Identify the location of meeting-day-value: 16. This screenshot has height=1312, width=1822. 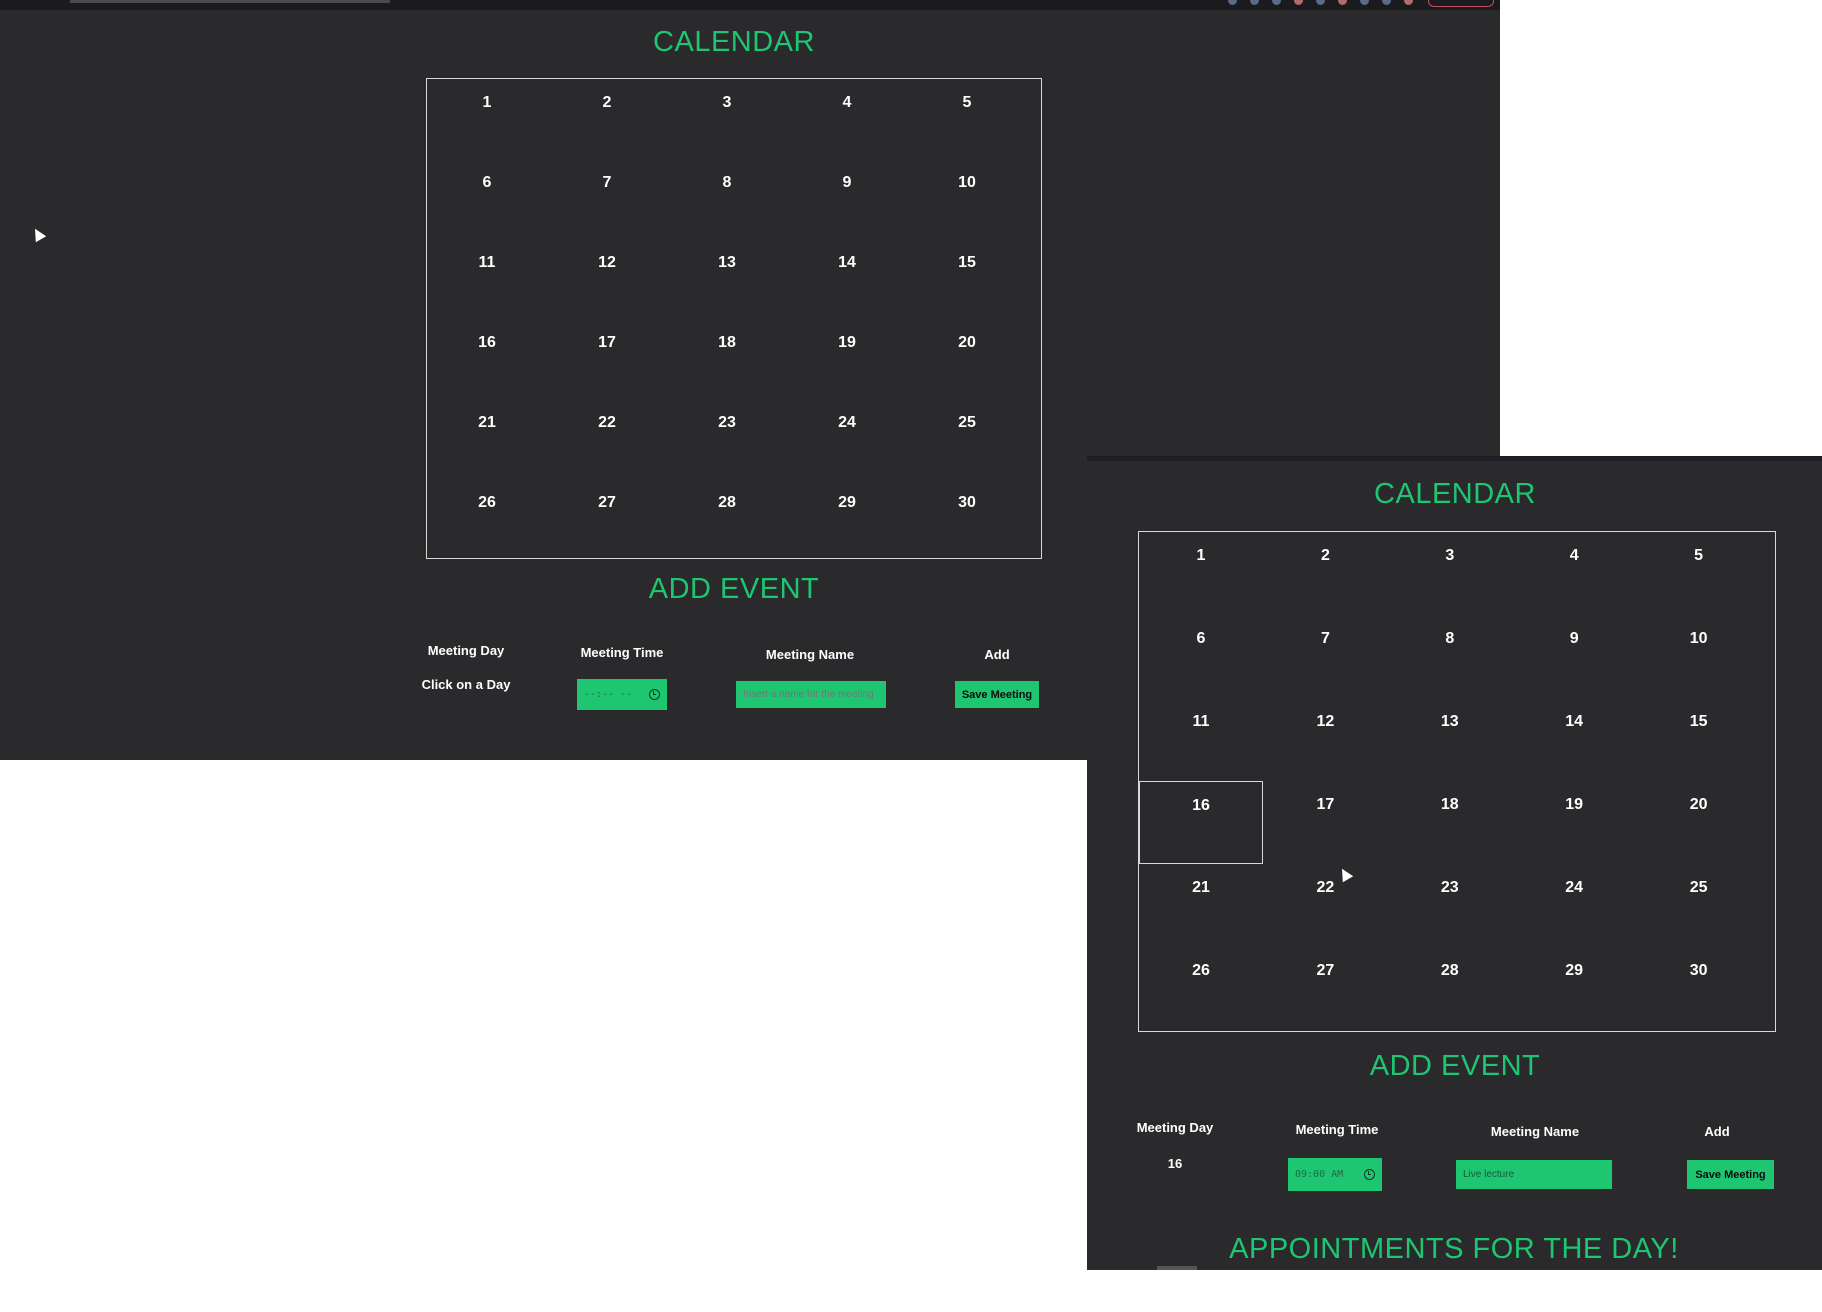
(1175, 1163).